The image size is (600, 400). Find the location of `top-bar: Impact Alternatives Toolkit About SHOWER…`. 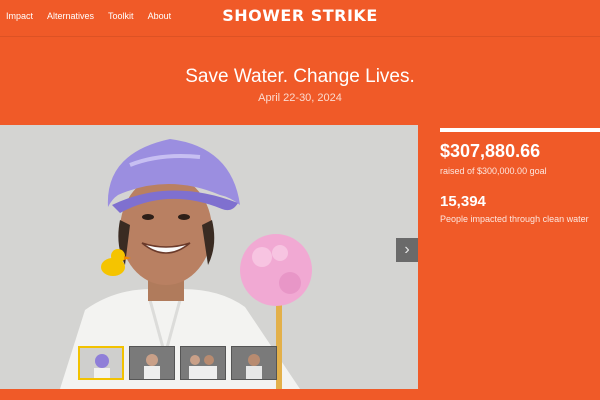

top-bar: Impact Alternatives Toolkit About SHOWER… is located at coordinates (300, 18).